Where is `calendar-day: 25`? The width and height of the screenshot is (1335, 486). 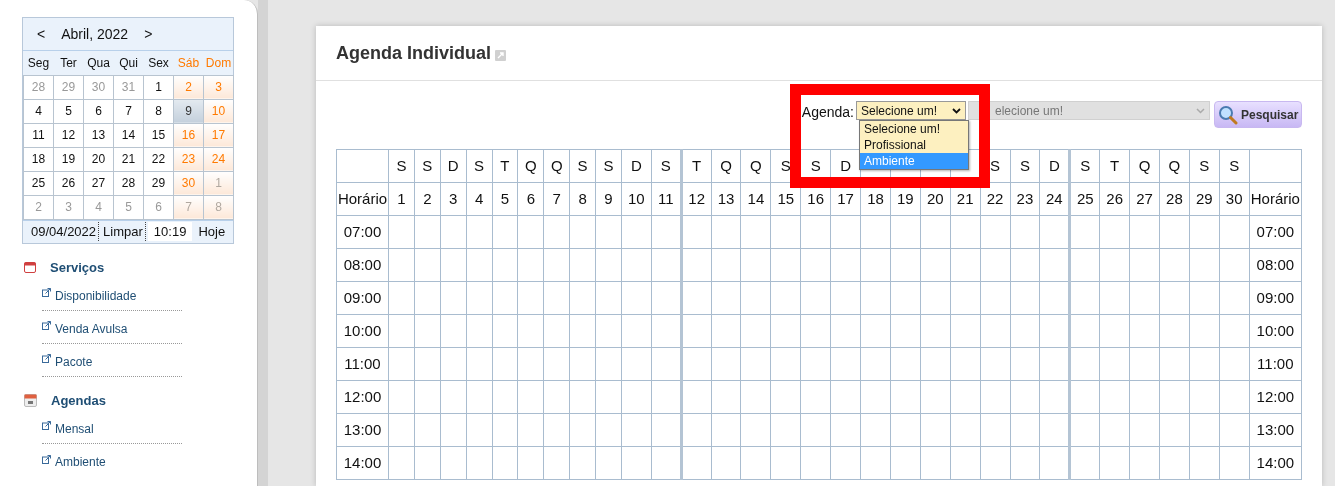
calendar-day: 25 is located at coordinates (38, 183).